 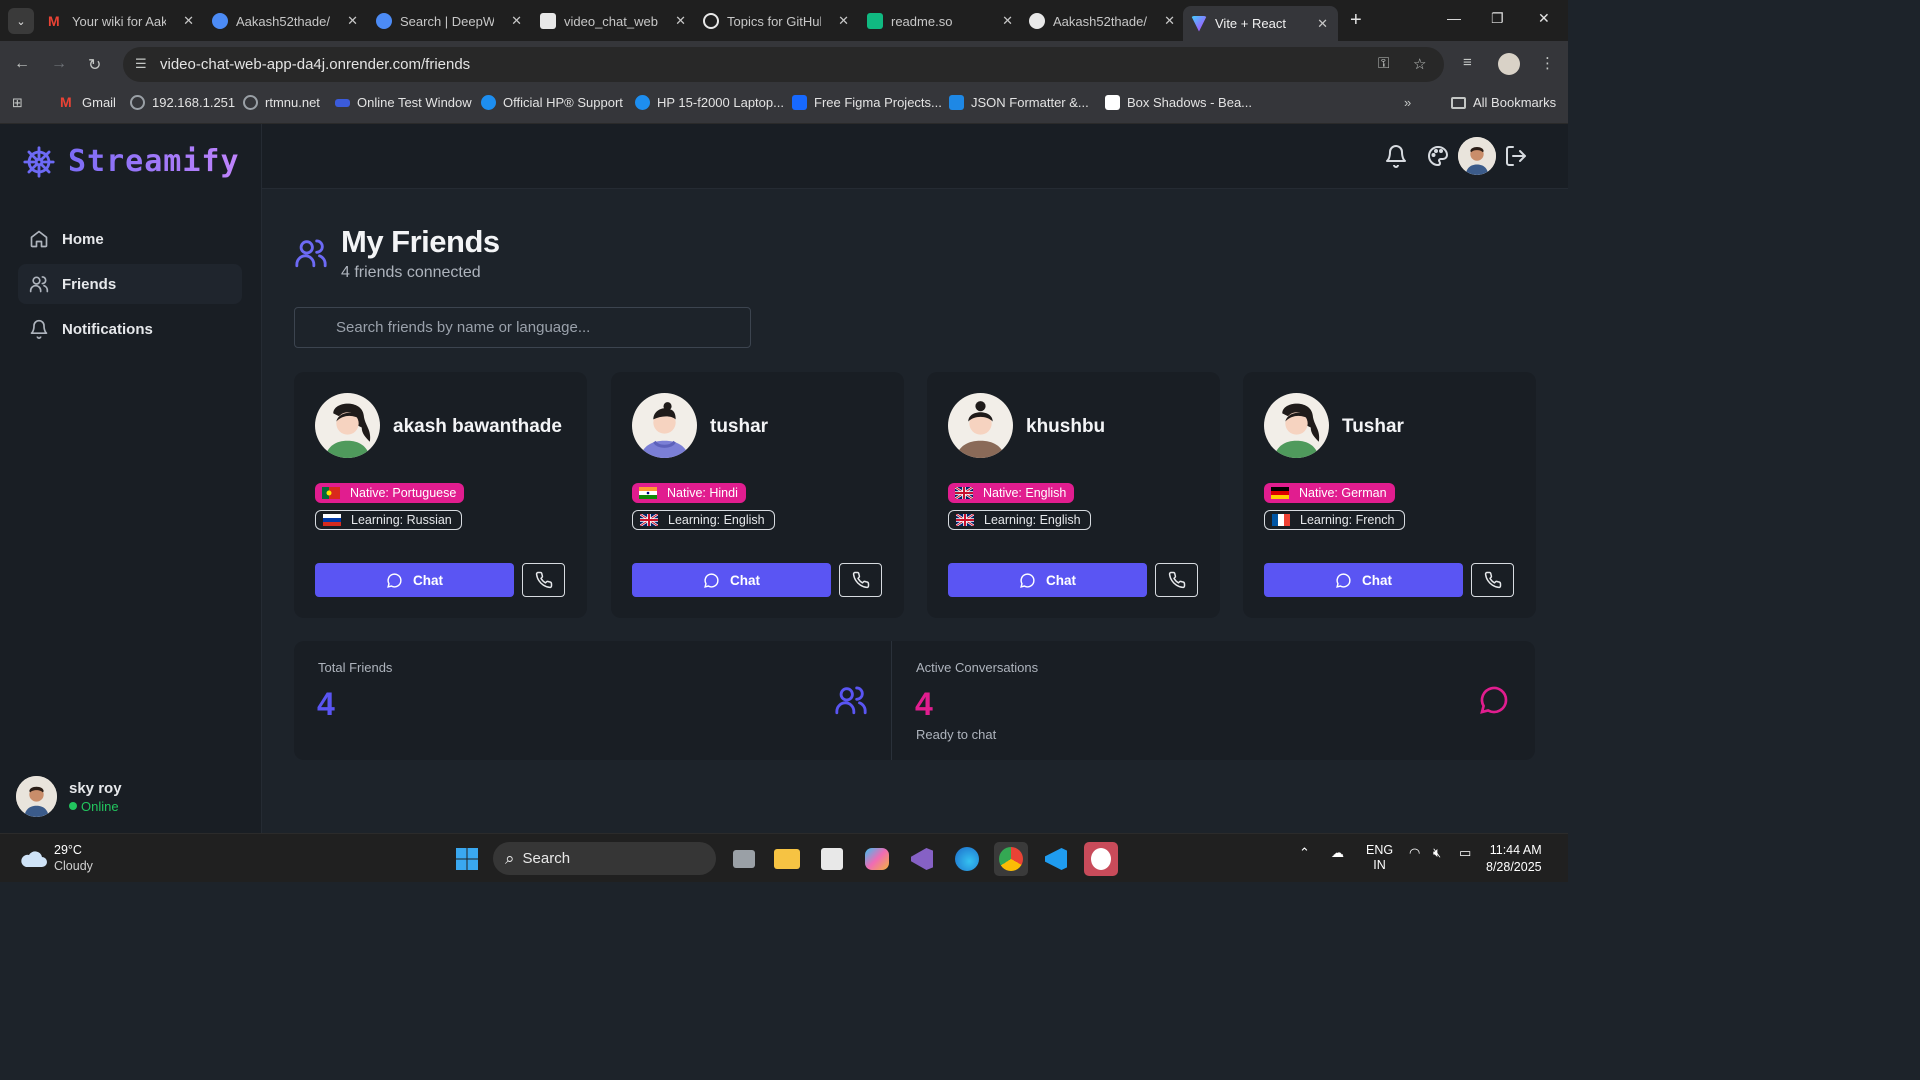 I want to click on india-flag-icon, so click(x=648, y=493).